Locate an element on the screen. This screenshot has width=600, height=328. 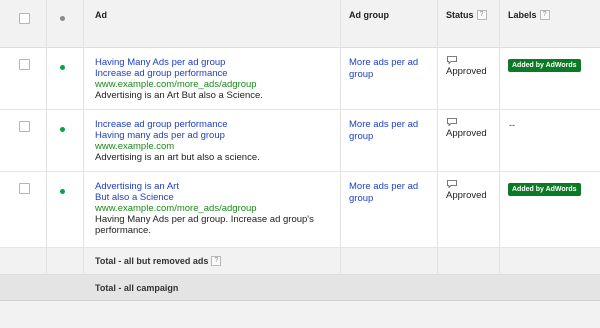
header-ad-group: Ad group is located at coordinates (369, 15).